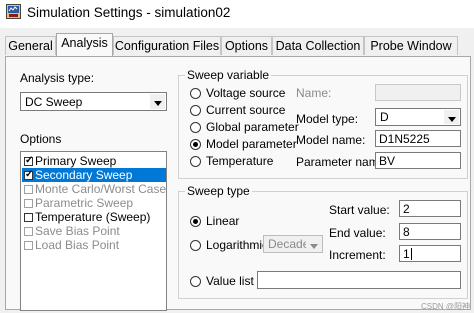  I want to click on increment-value: 1, so click(407, 254).